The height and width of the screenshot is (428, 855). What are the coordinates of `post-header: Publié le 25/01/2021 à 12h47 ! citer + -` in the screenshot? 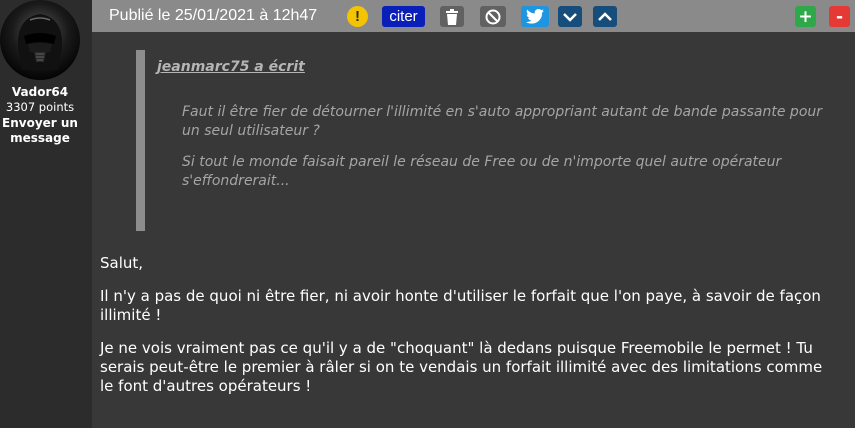 It's located at (473, 16).